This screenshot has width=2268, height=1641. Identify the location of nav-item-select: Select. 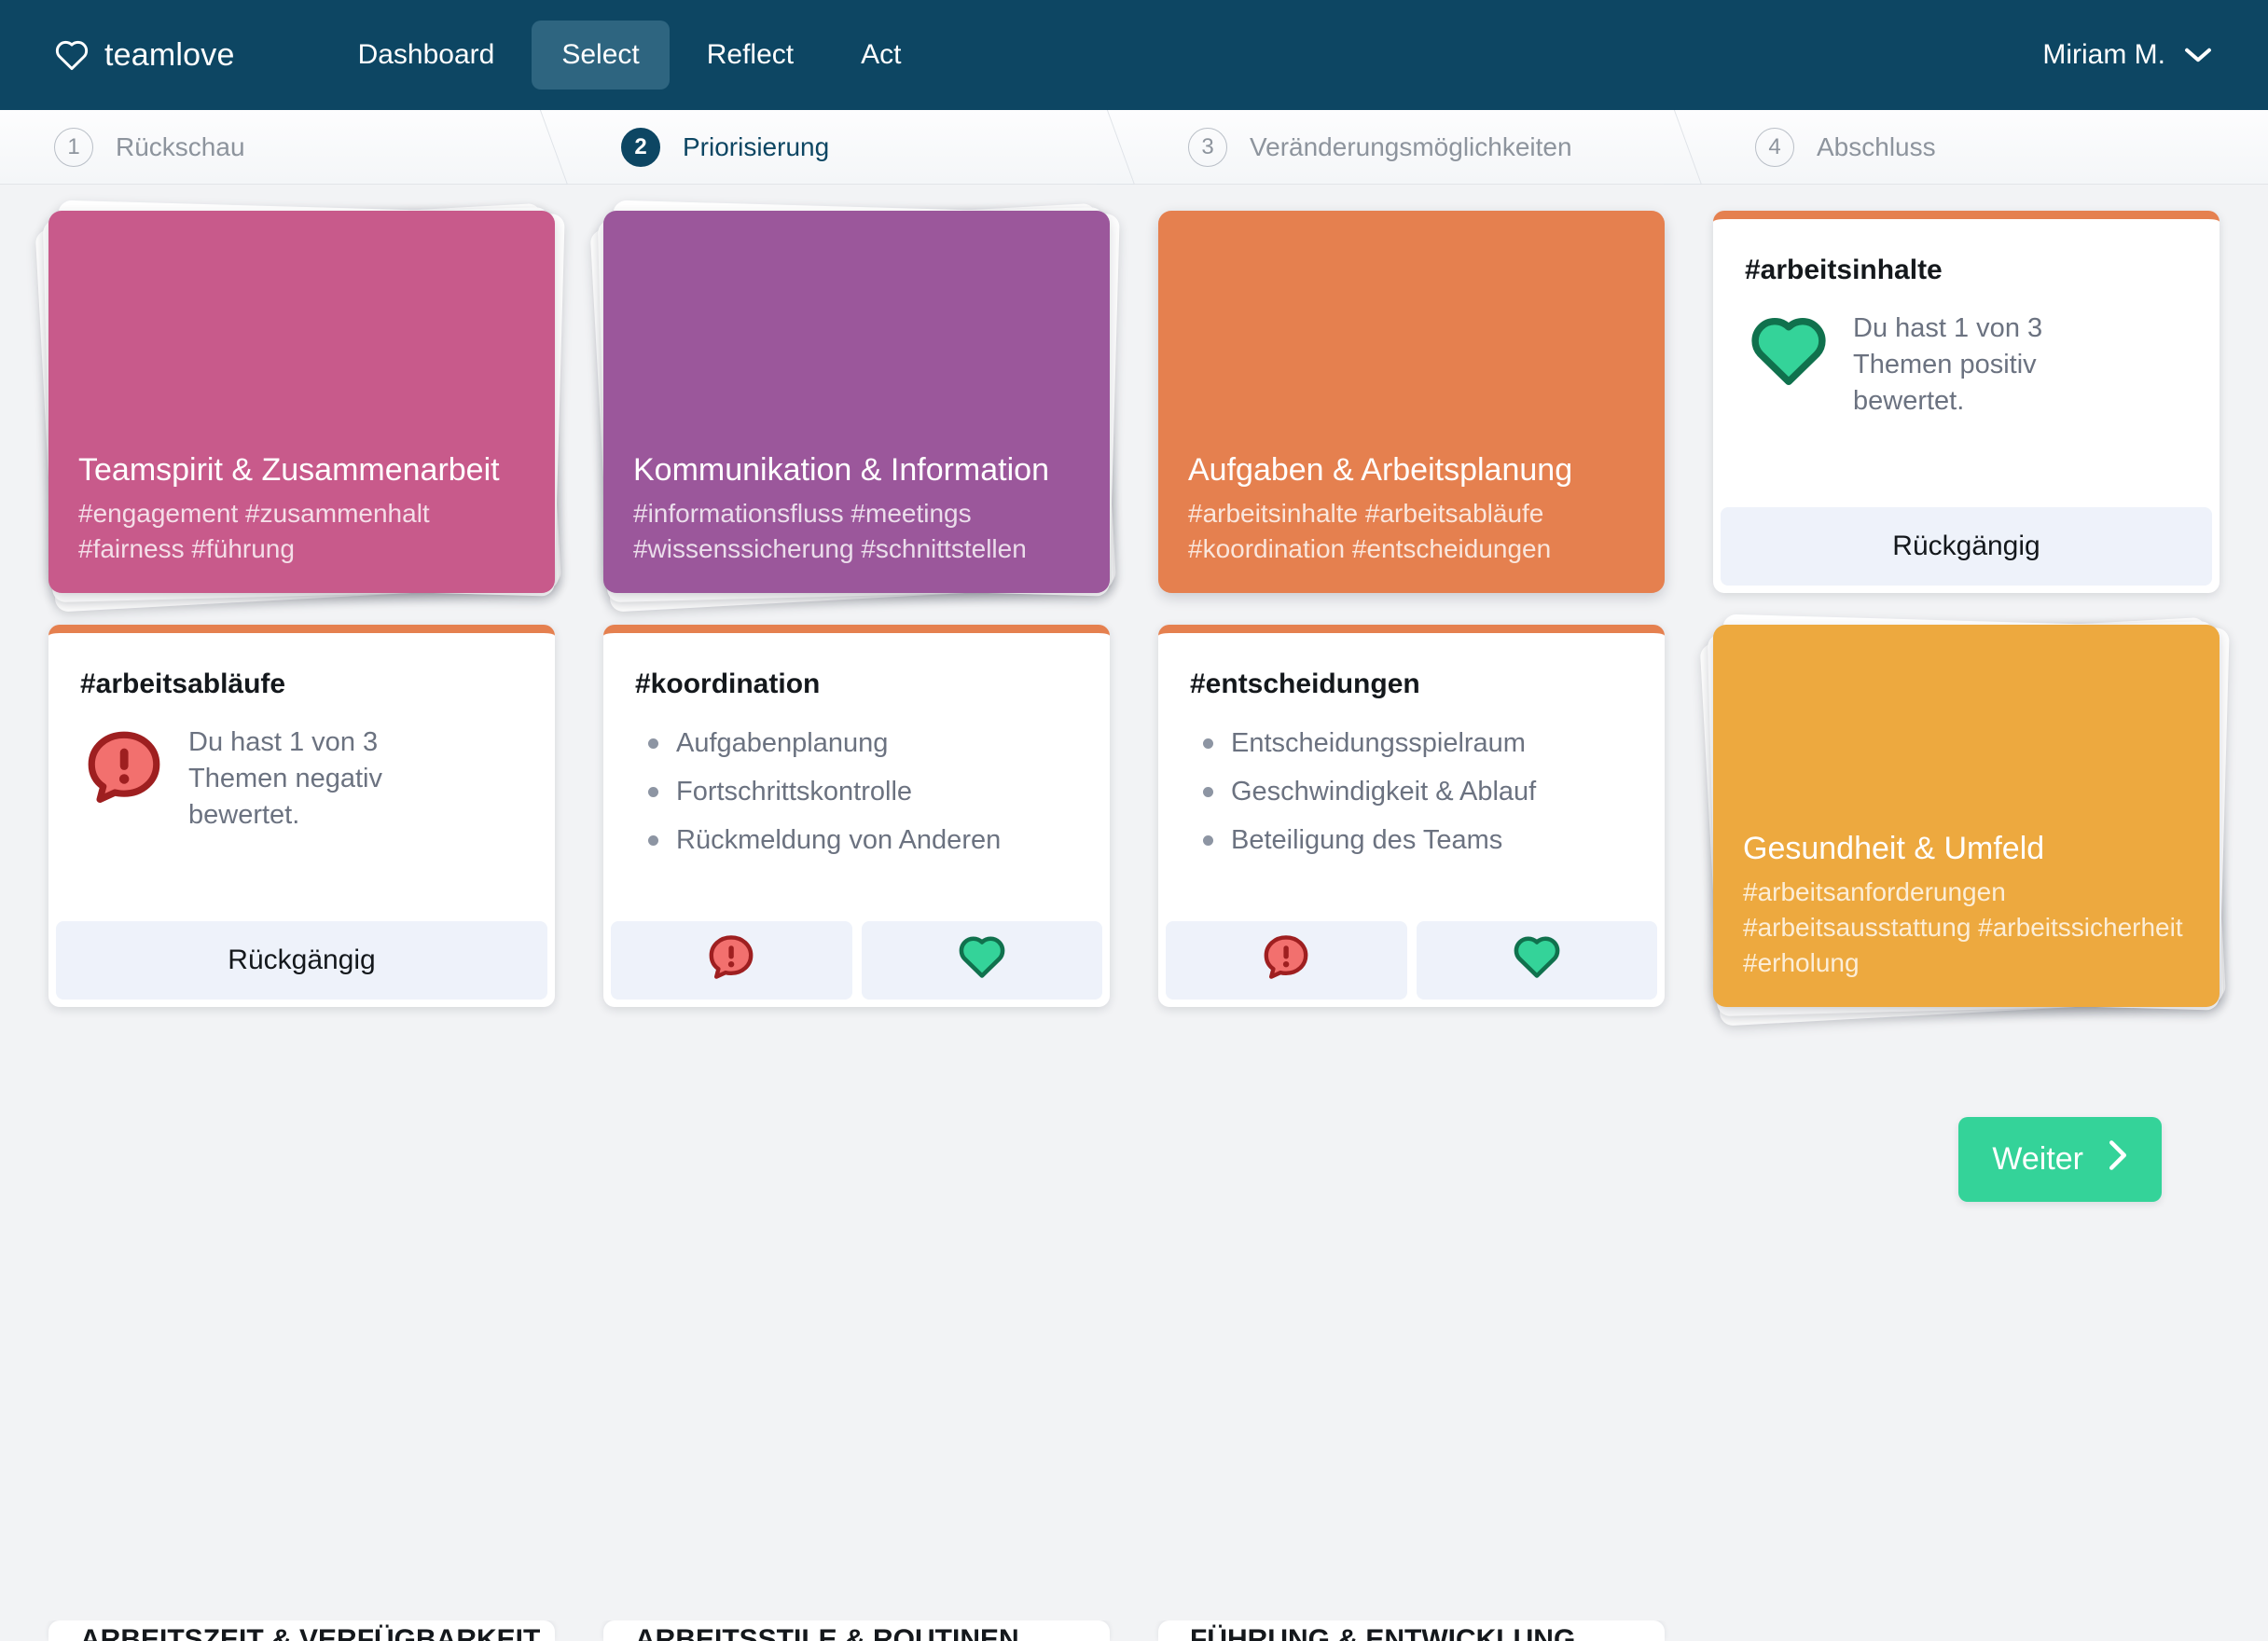
(601, 55).